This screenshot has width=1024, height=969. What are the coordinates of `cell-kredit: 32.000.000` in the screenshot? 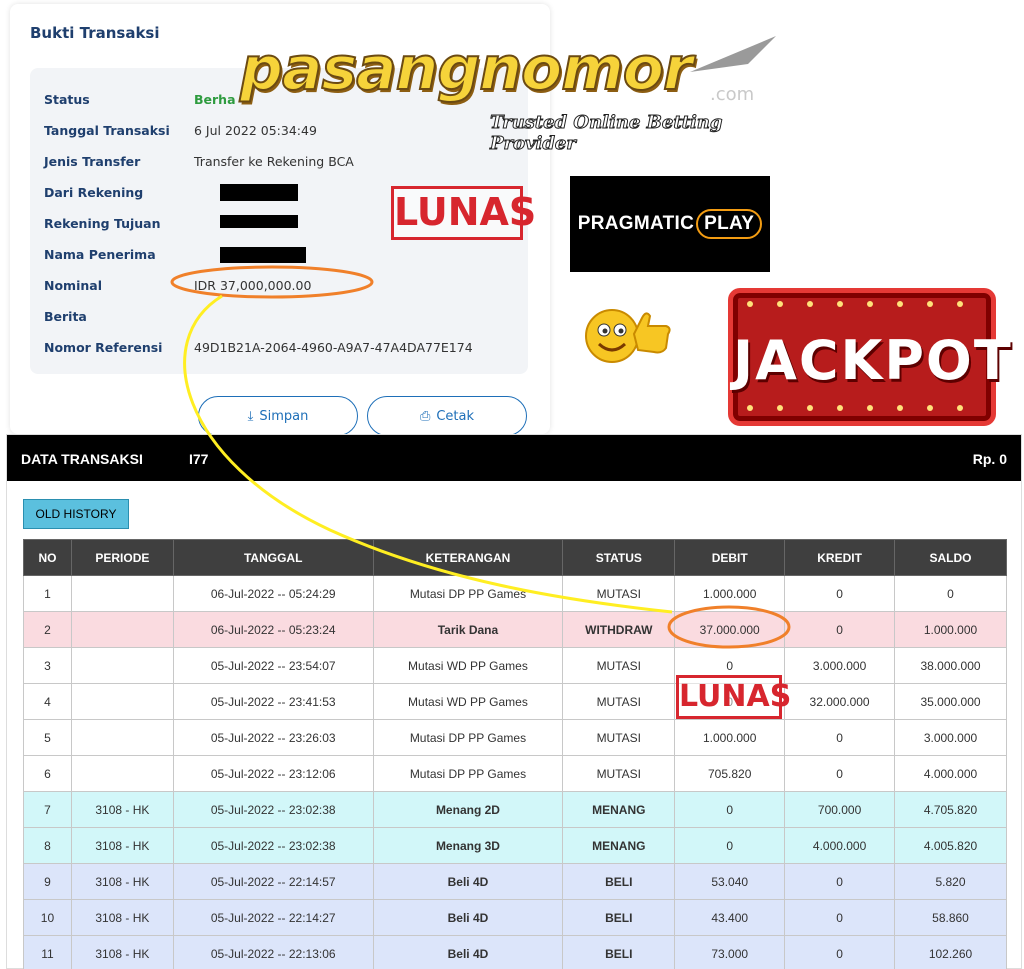 It's located at (840, 701).